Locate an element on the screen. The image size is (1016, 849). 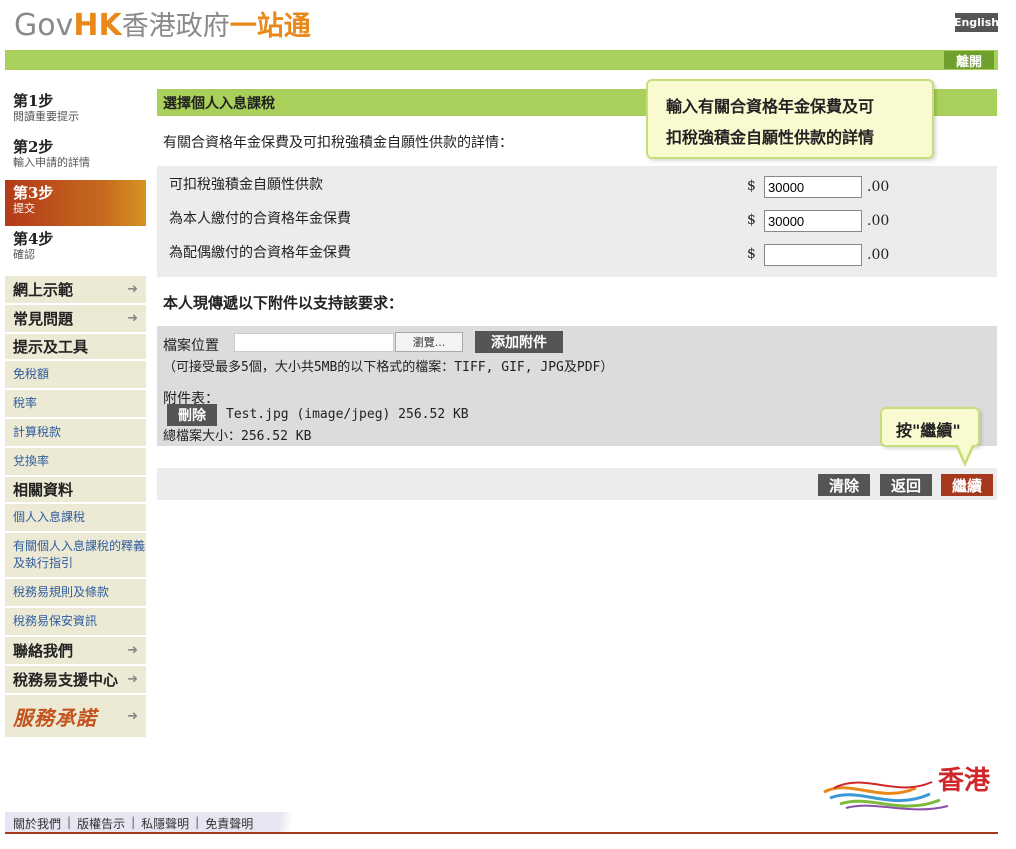
sidebar-heading-tips-tools: 提示及工具 is located at coordinates (75, 347).